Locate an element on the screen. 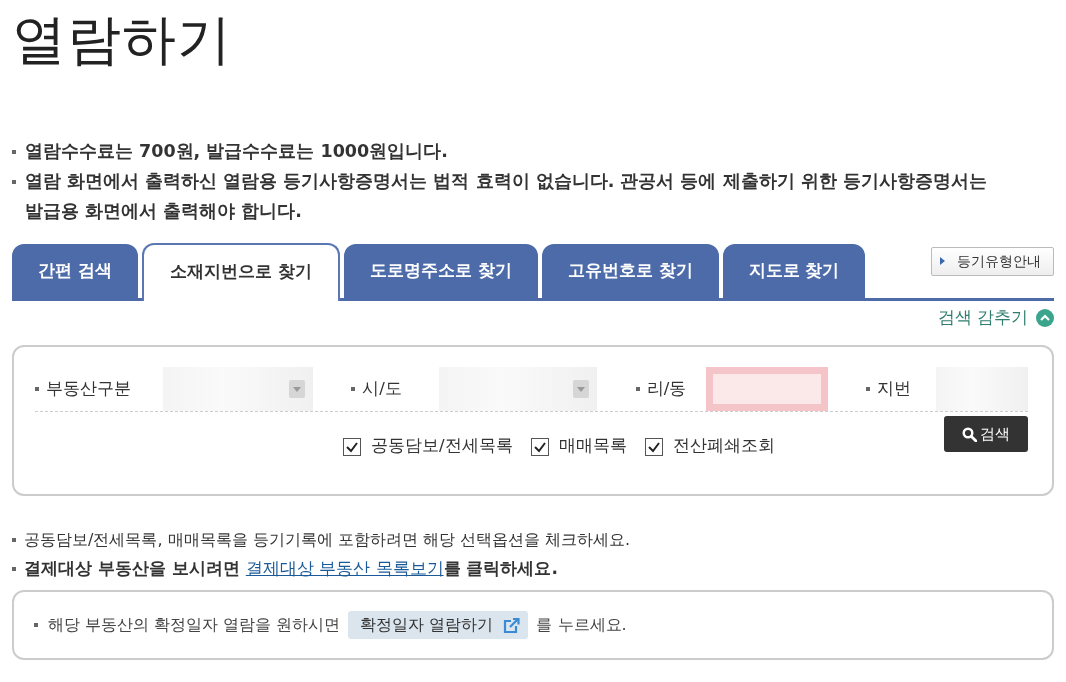 The height and width of the screenshot is (682, 1066). field-label: 시/도 is located at coordinates (382, 389).